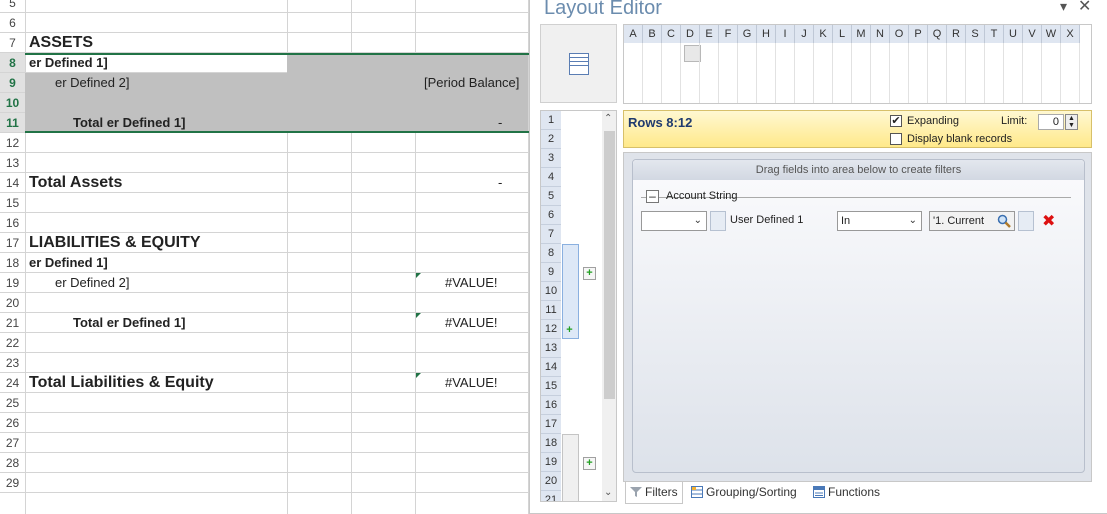 The height and width of the screenshot is (514, 1107). I want to click on search-icon, so click(1004, 221).